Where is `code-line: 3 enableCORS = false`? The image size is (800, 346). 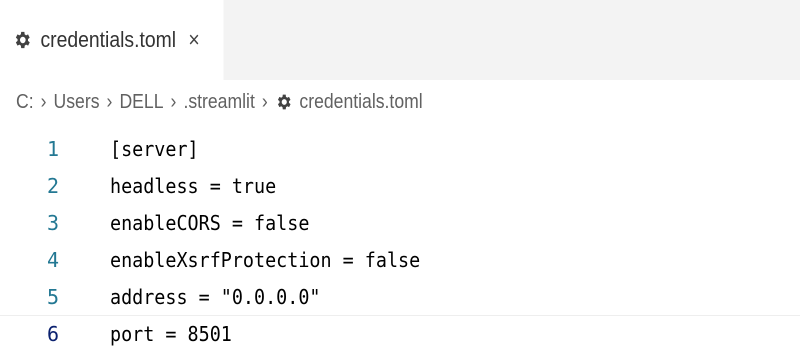
code-line: 3 enableCORS = false is located at coordinates (400, 222).